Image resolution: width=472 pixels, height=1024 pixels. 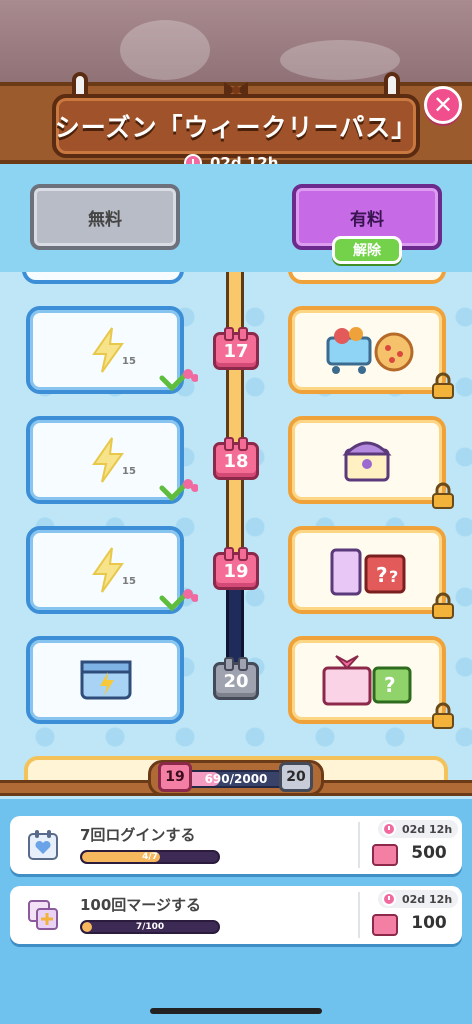 I want to click on current-level-badge: 19, so click(x=175, y=777).